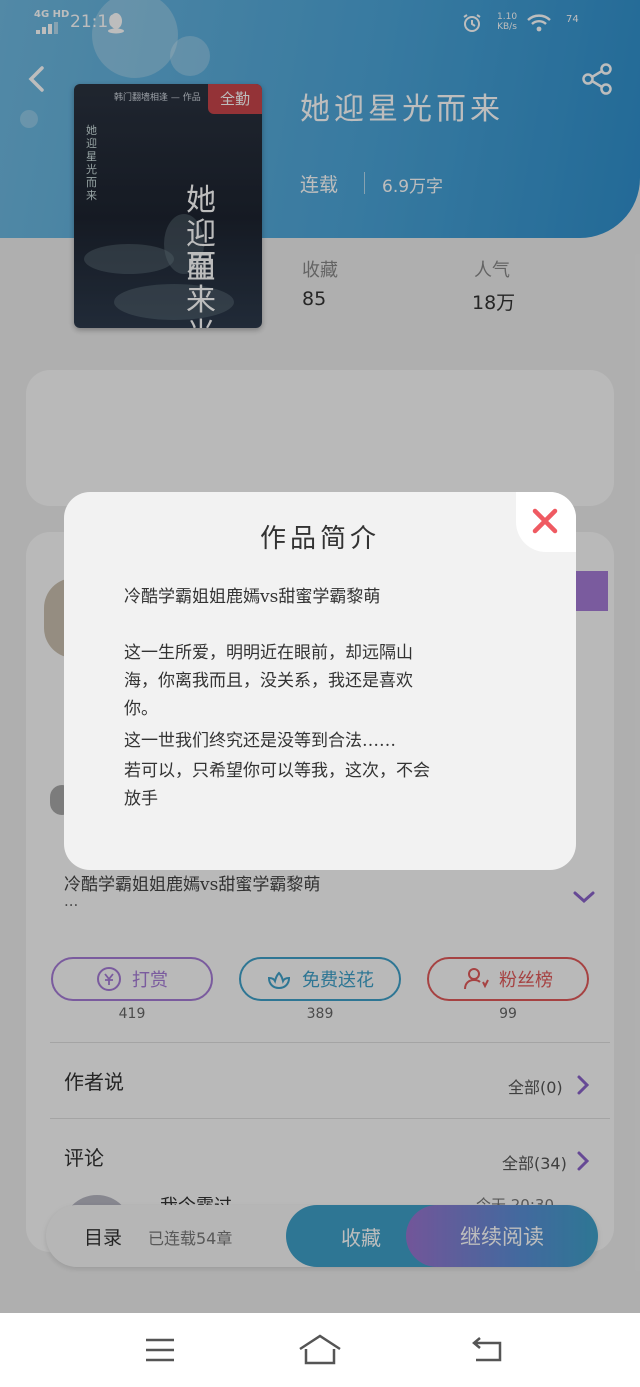 Image resolution: width=640 pixels, height=1387 pixels. Describe the element at coordinates (160, 1350) in the screenshot. I see `menu-icon` at that location.